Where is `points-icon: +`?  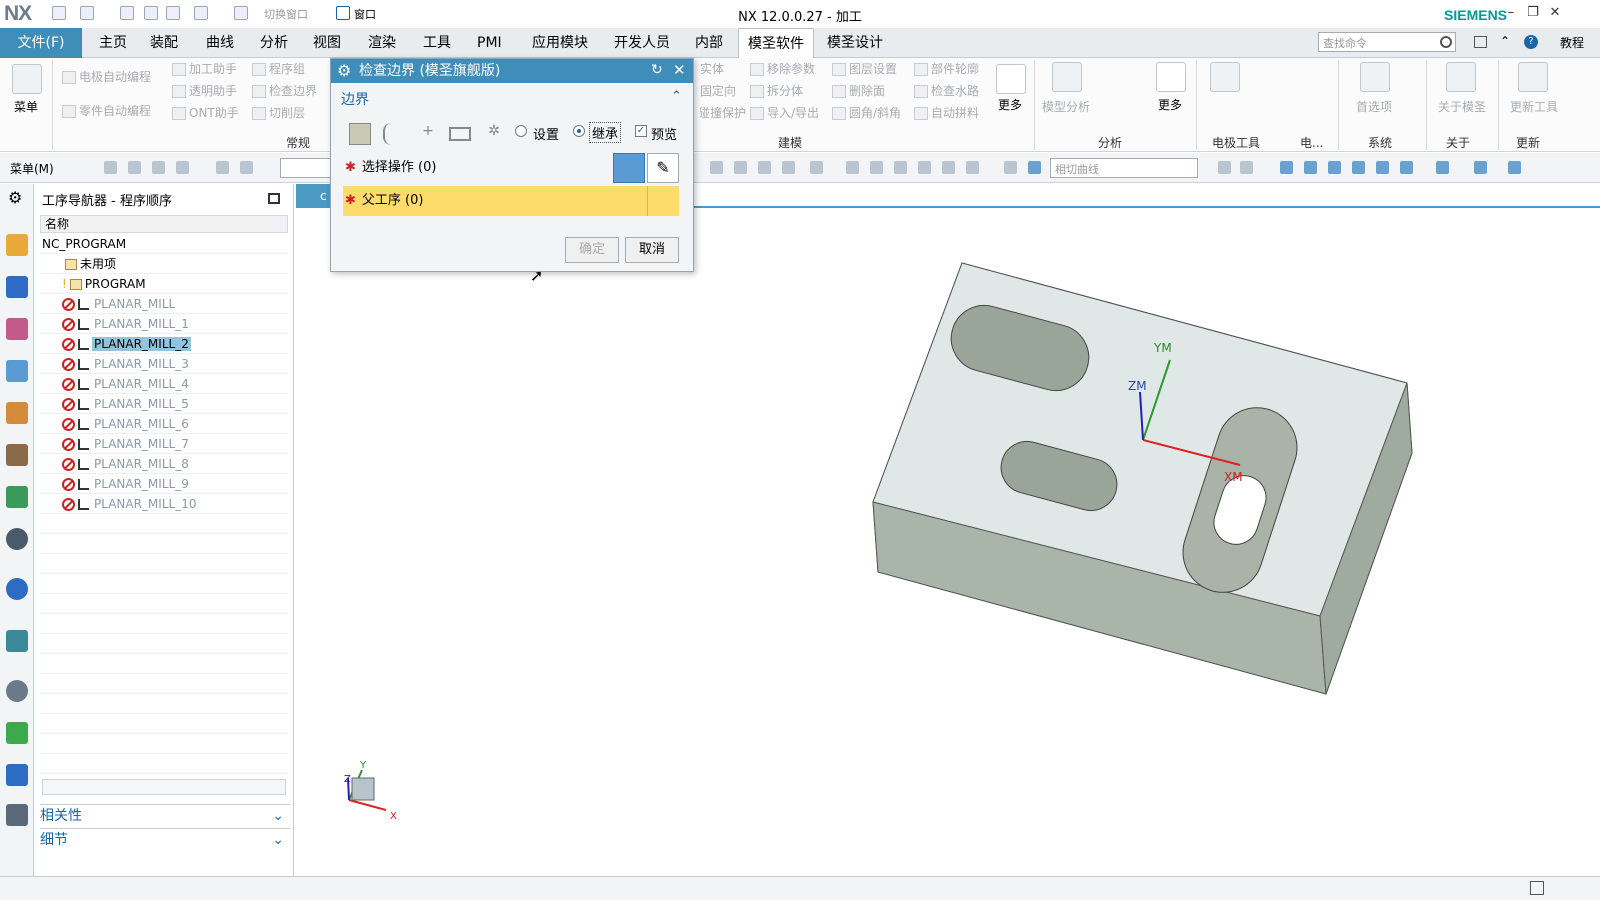 points-icon: + is located at coordinates (428, 134).